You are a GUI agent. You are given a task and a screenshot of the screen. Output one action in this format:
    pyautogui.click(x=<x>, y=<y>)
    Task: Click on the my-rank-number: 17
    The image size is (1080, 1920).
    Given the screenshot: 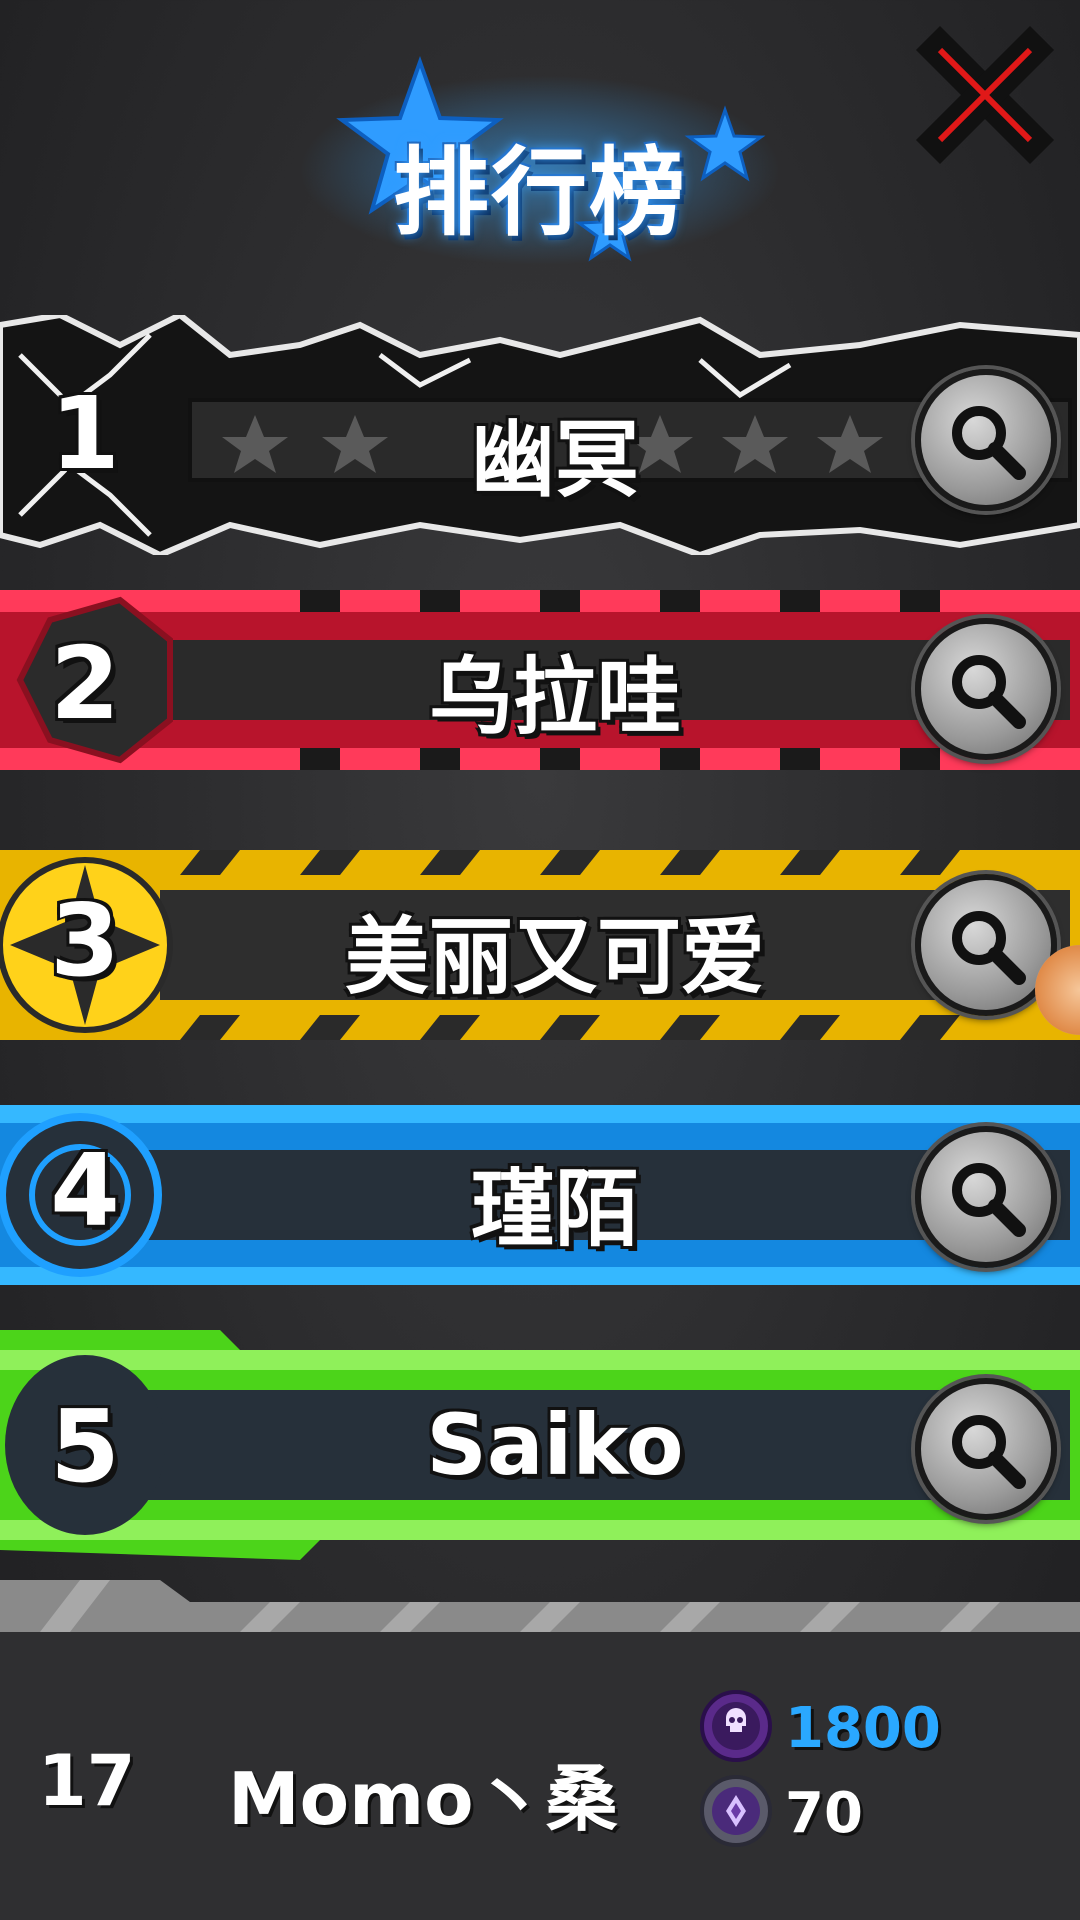 What is the action you would take?
    pyautogui.click(x=87, y=1781)
    